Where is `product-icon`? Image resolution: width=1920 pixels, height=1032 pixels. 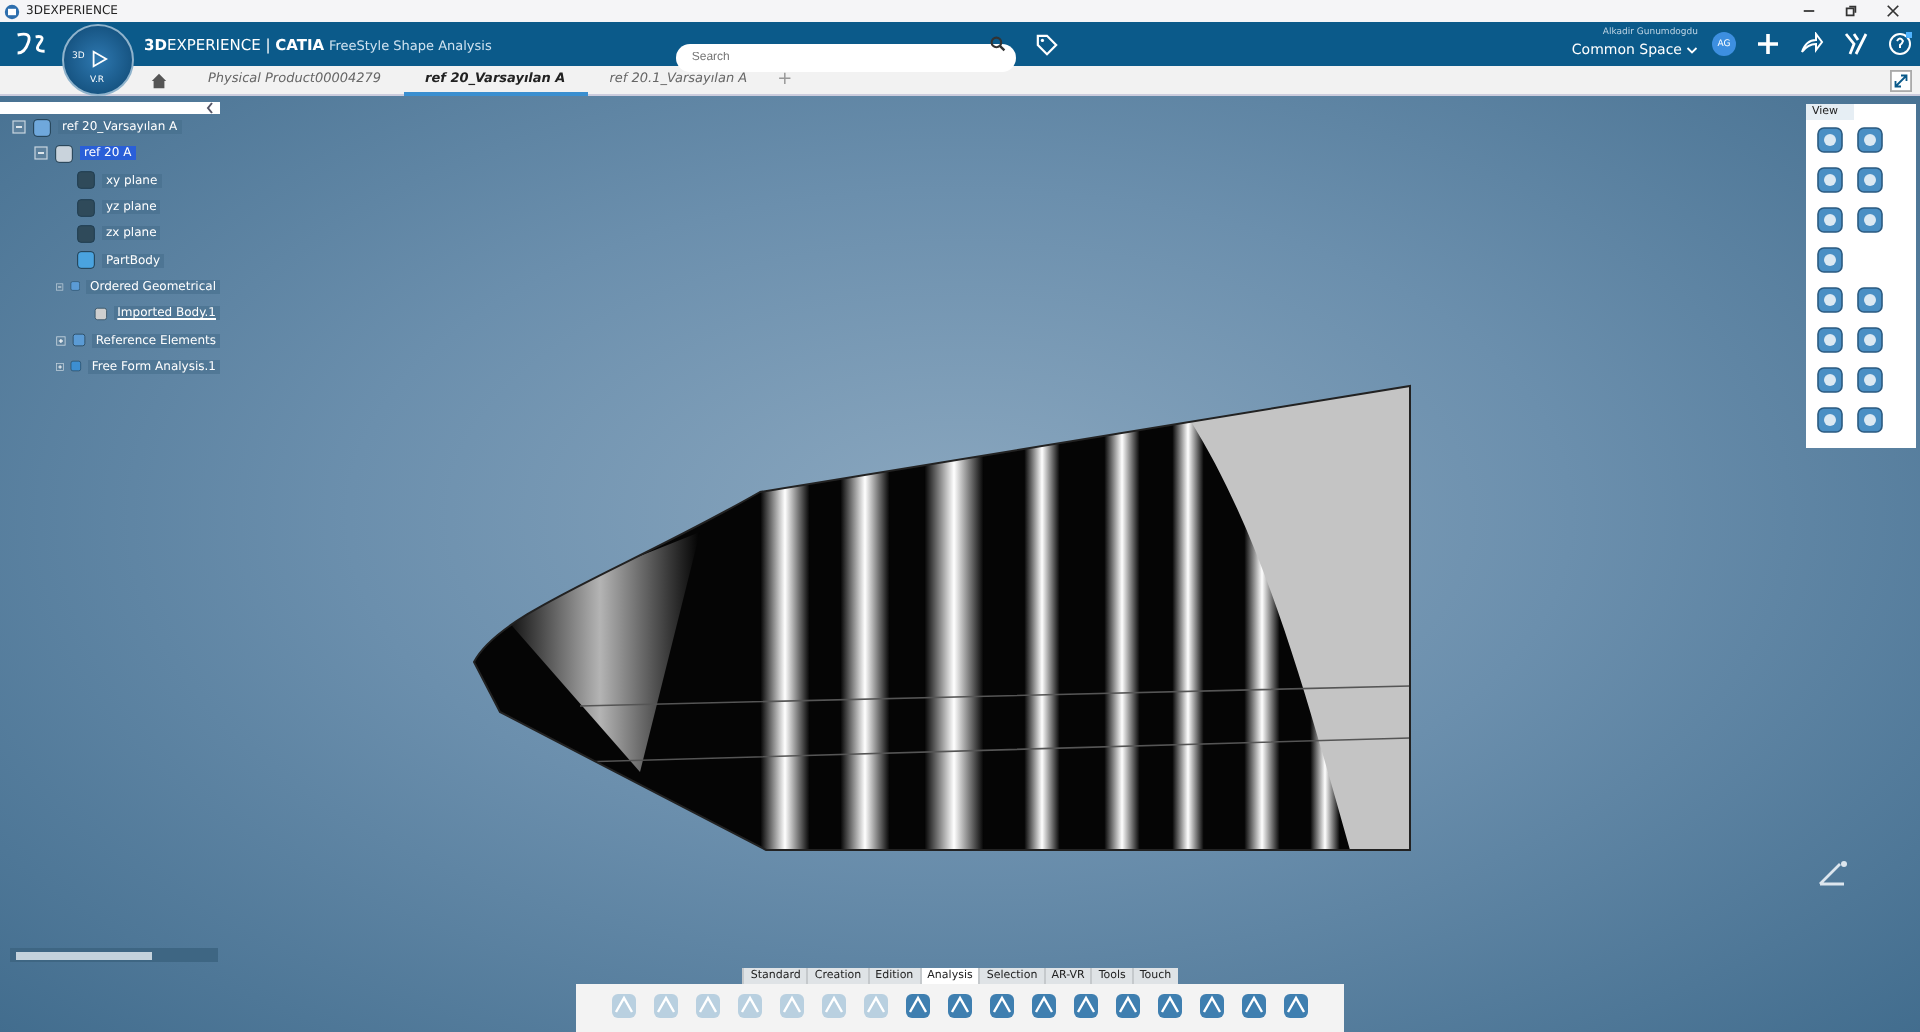
product-icon is located at coordinates (42, 127).